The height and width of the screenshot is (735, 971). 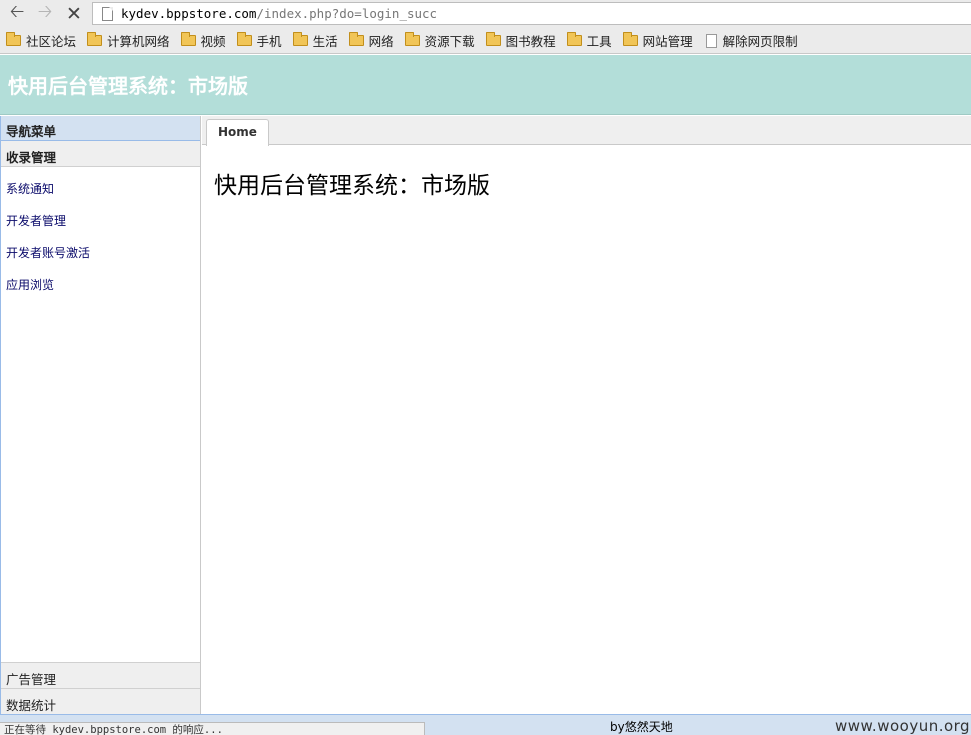 I want to click on back-arrow-icon: 🡠, so click(x=17, y=13).